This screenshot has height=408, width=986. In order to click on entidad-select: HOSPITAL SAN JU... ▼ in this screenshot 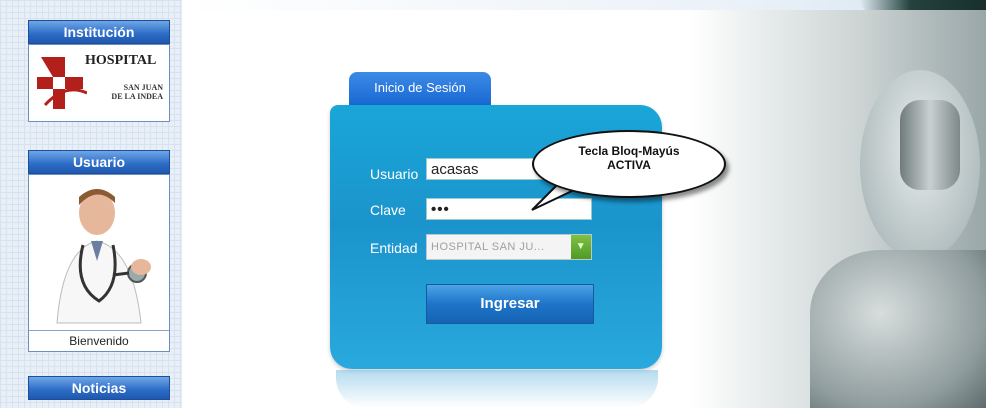, I will do `click(509, 247)`.